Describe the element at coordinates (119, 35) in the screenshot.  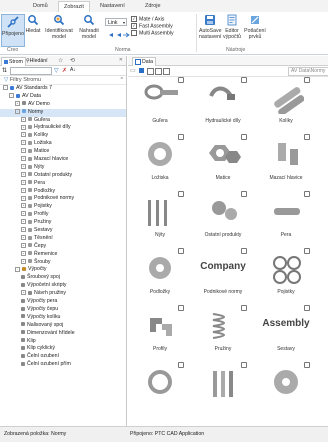
I see `arrows-icon` at that location.